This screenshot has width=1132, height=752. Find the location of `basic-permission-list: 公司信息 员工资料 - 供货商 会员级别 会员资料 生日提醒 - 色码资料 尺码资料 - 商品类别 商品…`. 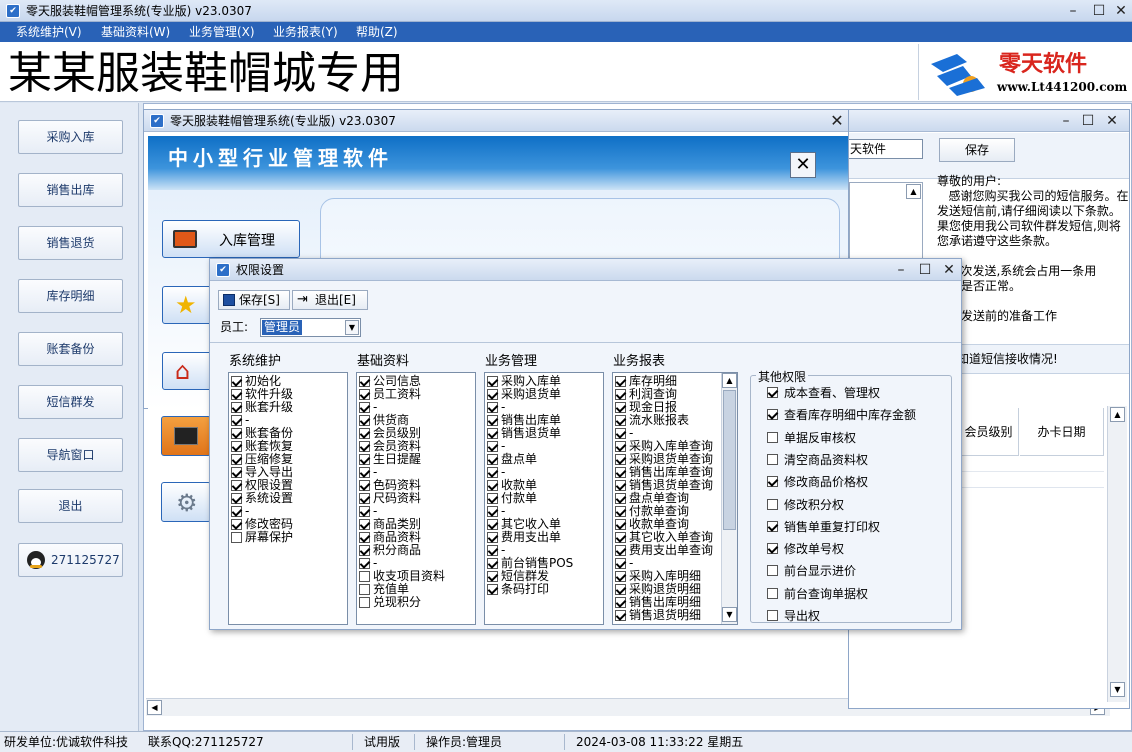

basic-permission-list: 公司信息 员工资料 - 供货商 会员级别 会员资料 生日提醒 - 色码资料 尺码资料 - 商品类别 商品… is located at coordinates (416, 498).